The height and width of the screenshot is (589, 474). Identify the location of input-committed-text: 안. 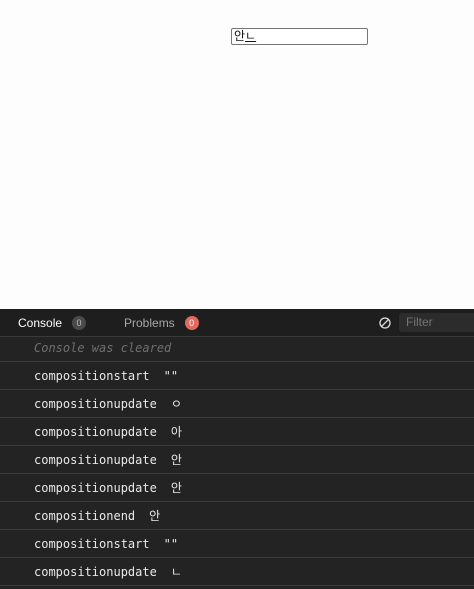
(240, 36).